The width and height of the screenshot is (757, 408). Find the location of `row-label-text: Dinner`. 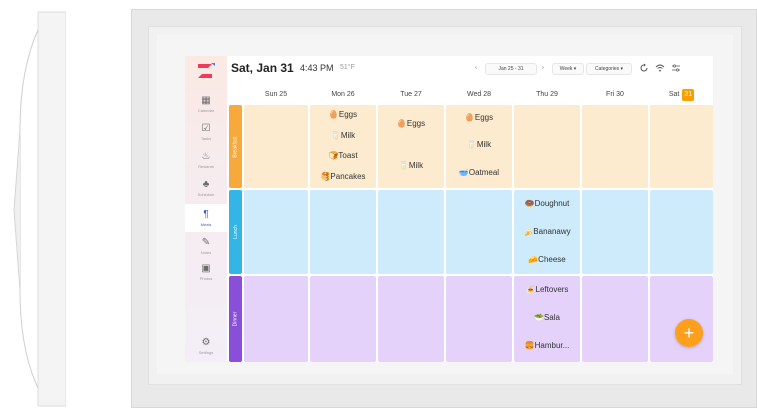

row-label-text: Dinner is located at coordinates (235, 319).